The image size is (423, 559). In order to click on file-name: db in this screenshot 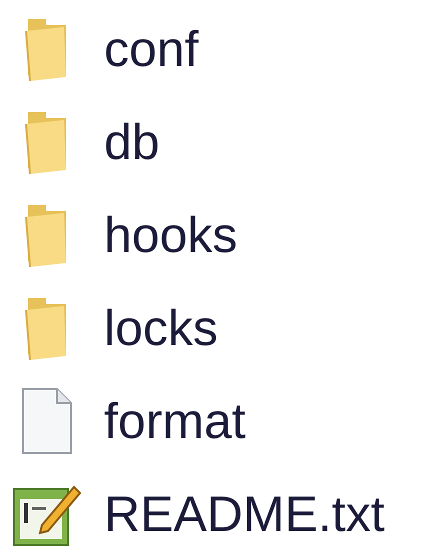, I will do `click(127, 141)`.